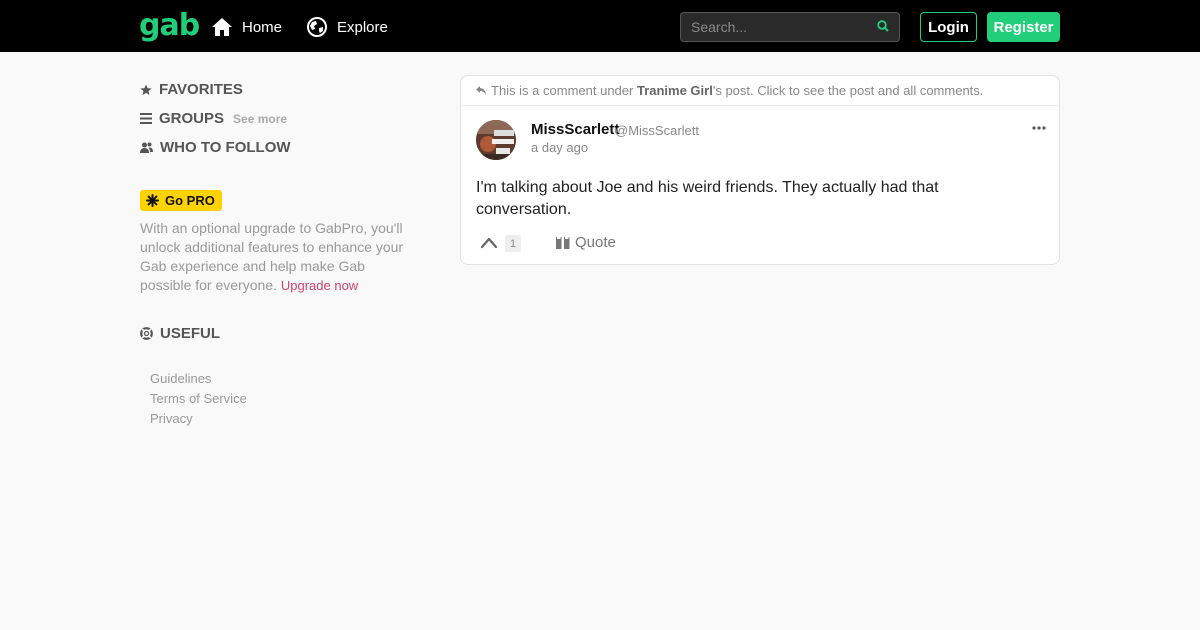 The height and width of the screenshot is (630, 1200). Describe the element at coordinates (481, 90) in the screenshot. I see `reply-icon` at that location.